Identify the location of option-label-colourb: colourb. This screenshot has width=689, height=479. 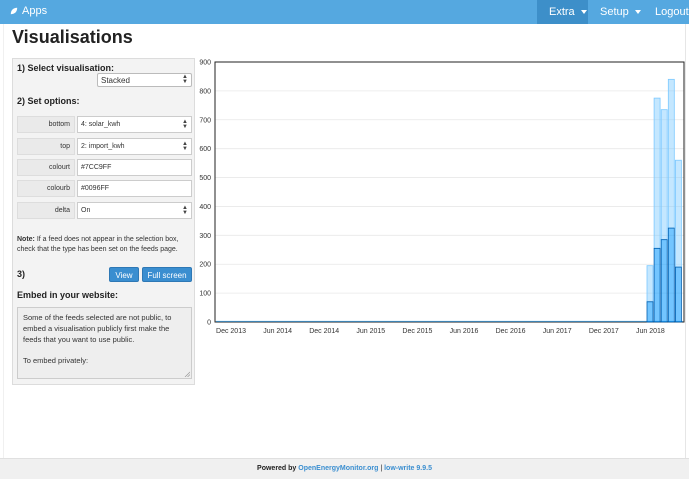
(46, 188).